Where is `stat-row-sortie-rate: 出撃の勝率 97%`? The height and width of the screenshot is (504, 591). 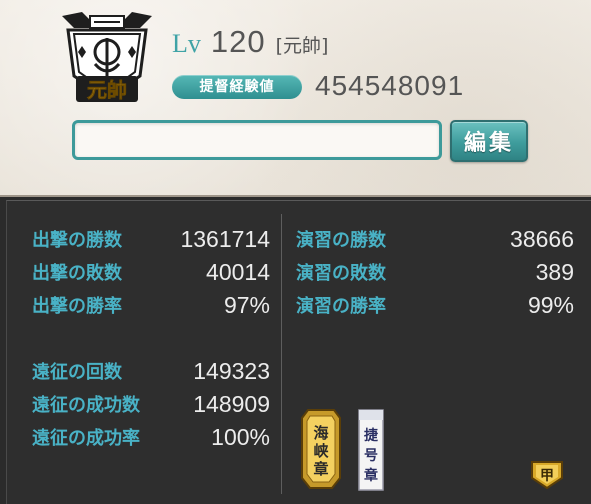 stat-row-sortie-rate: 出撃の勝率 97% is located at coordinates (151, 305).